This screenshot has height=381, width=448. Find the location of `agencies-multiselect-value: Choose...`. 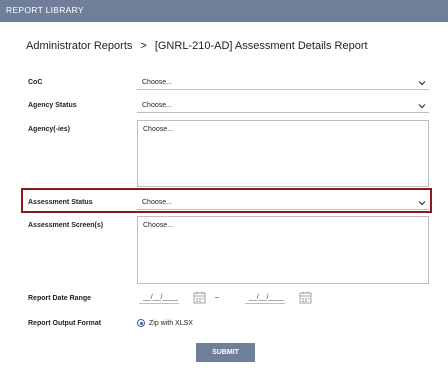

agencies-multiselect-value: Choose... is located at coordinates (158, 129).